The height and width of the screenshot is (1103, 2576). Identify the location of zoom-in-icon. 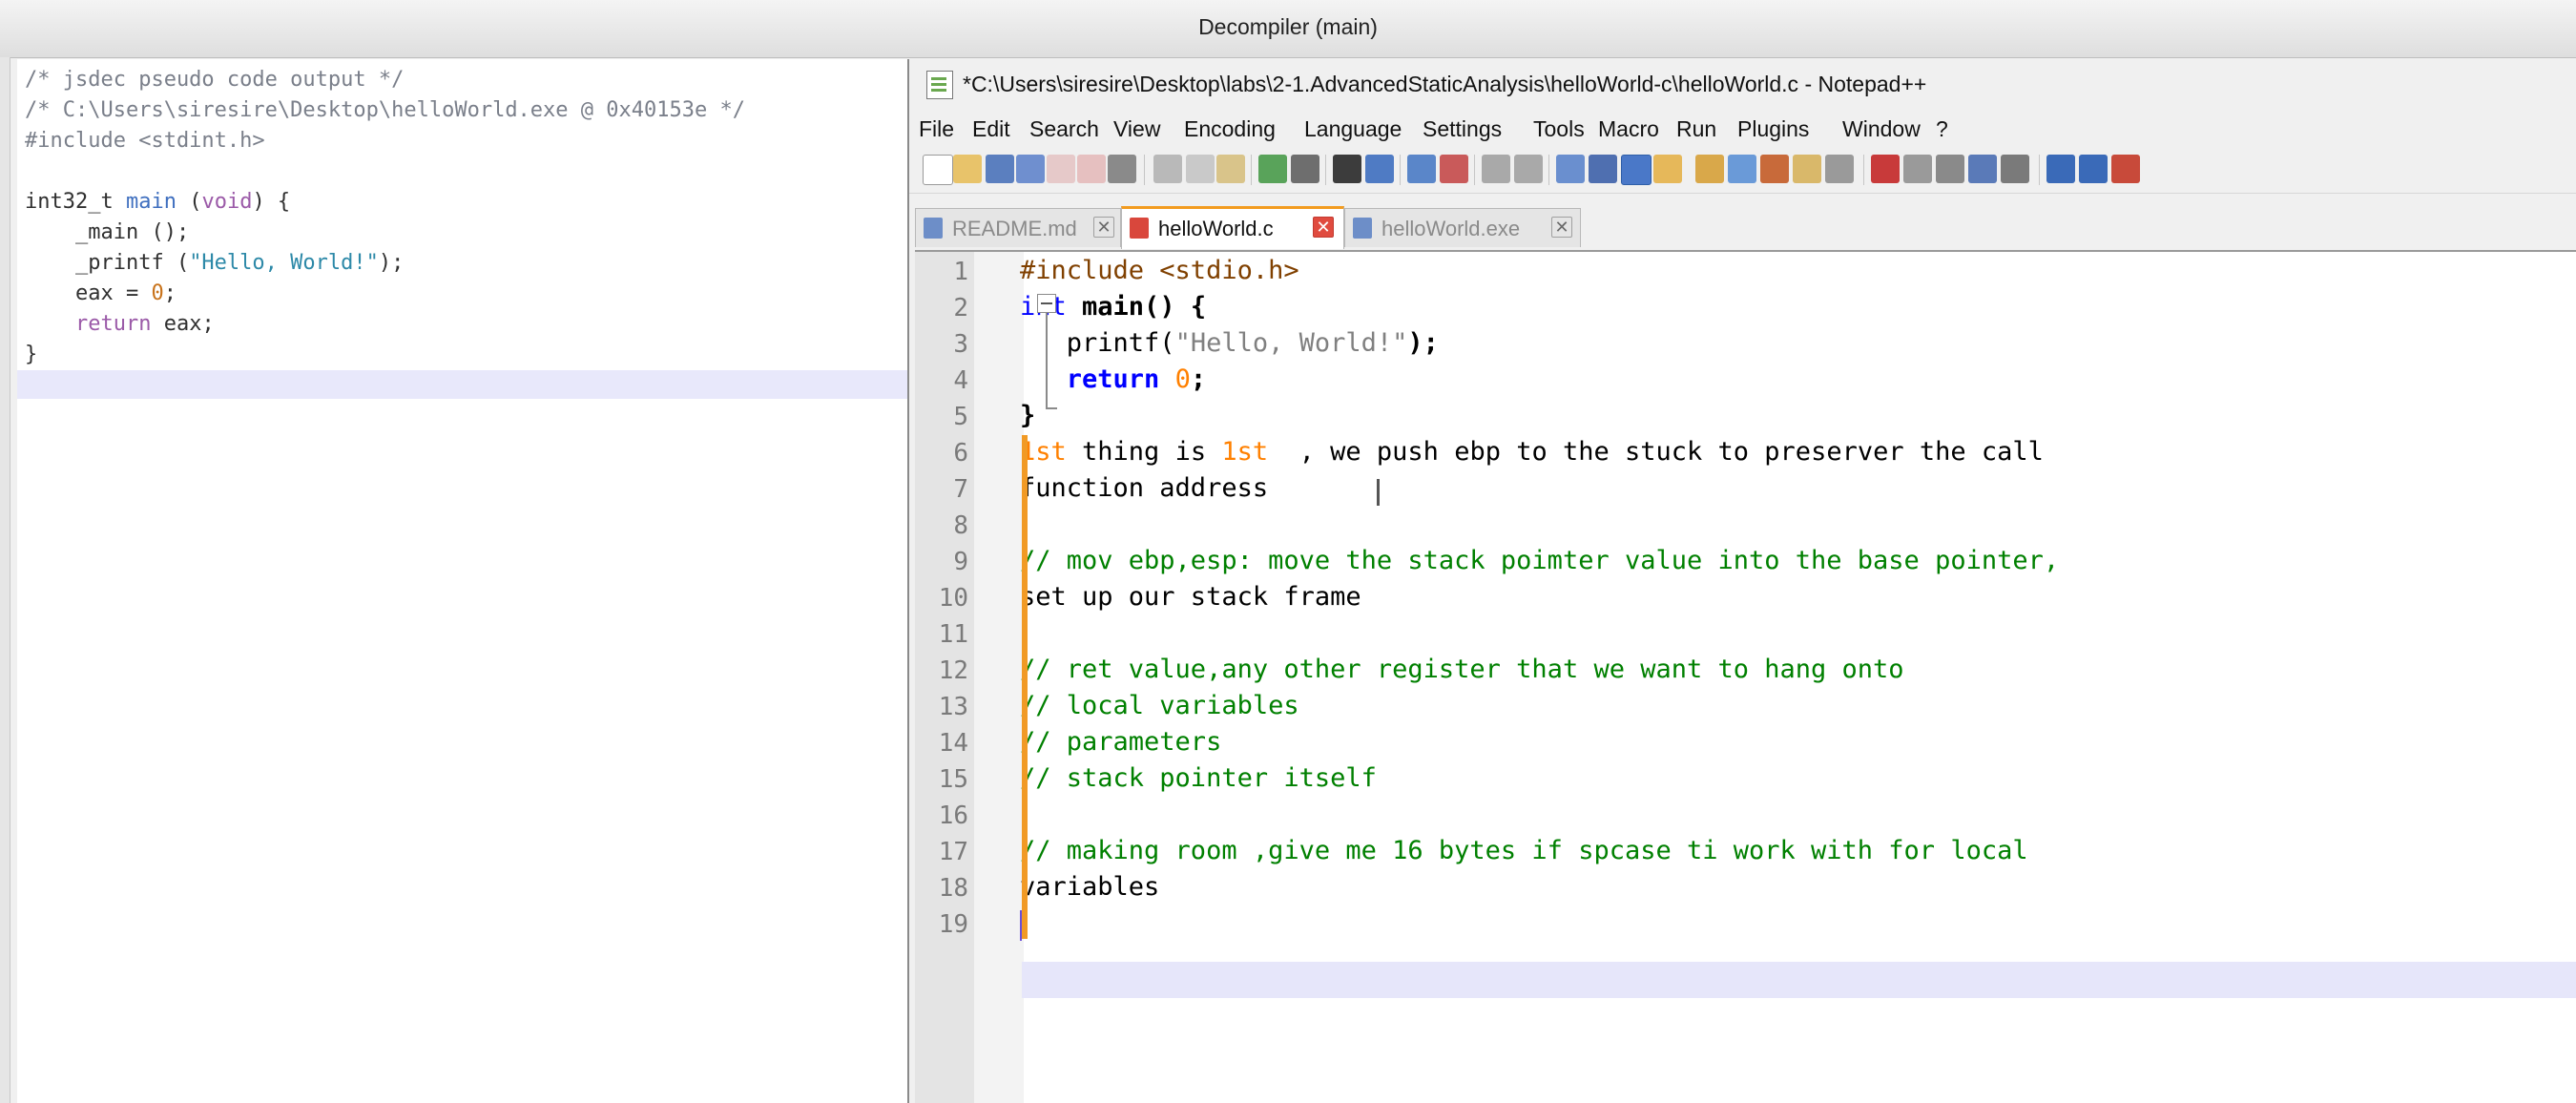
(1421, 169).